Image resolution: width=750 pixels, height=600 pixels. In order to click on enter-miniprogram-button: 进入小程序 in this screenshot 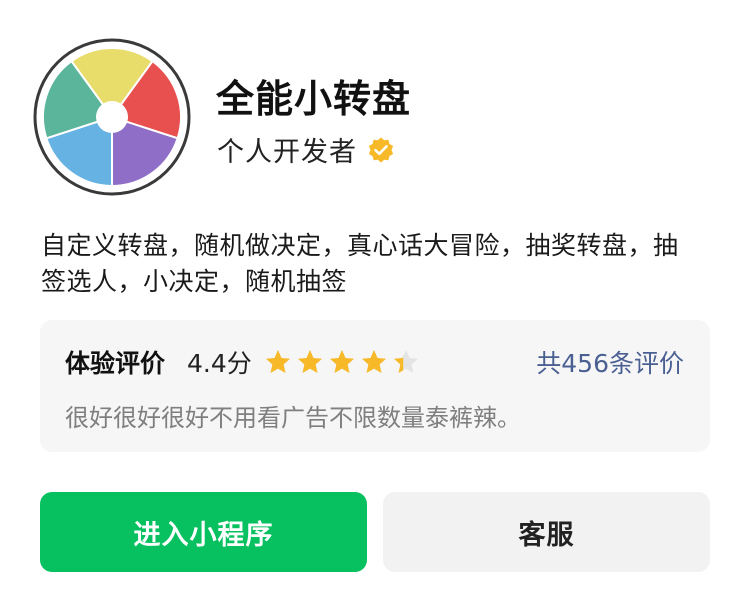, I will do `click(203, 532)`.